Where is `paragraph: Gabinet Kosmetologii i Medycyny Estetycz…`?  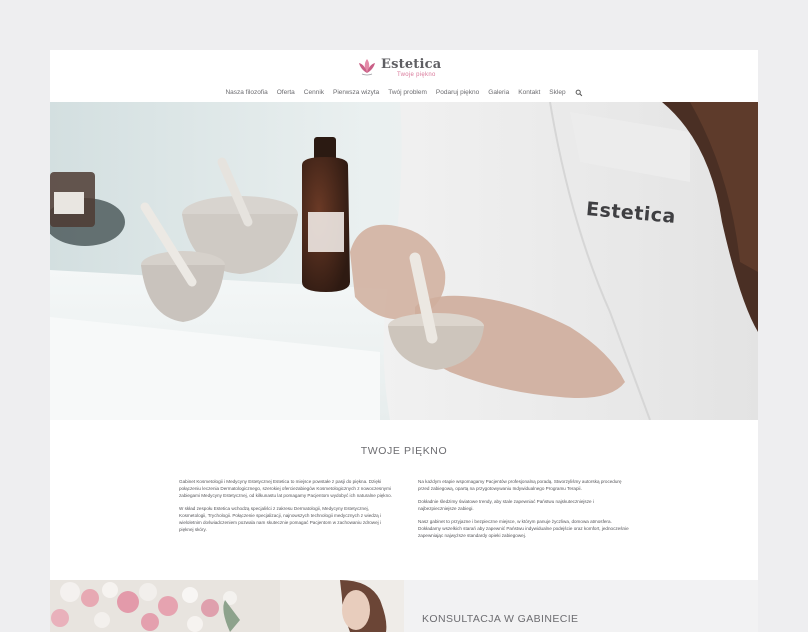 paragraph: Gabinet Kosmetologii i Medycyny Estetycz… is located at coordinates (285, 488).